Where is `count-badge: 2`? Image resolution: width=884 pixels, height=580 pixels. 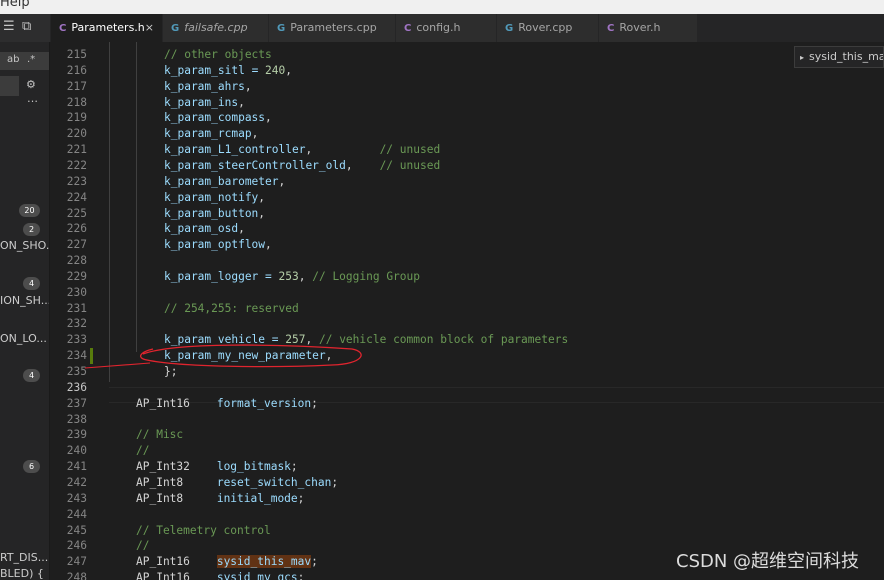
count-badge: 2 is located at coordinates (31, 229).